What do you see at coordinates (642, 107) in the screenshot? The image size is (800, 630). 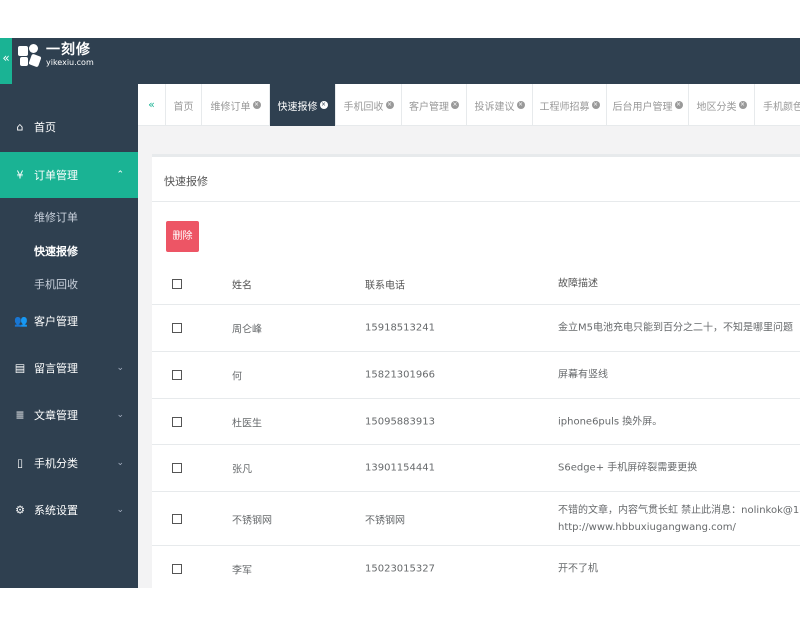 I see `tab-label: 后台用户管理` at bounding box center [642, 107].